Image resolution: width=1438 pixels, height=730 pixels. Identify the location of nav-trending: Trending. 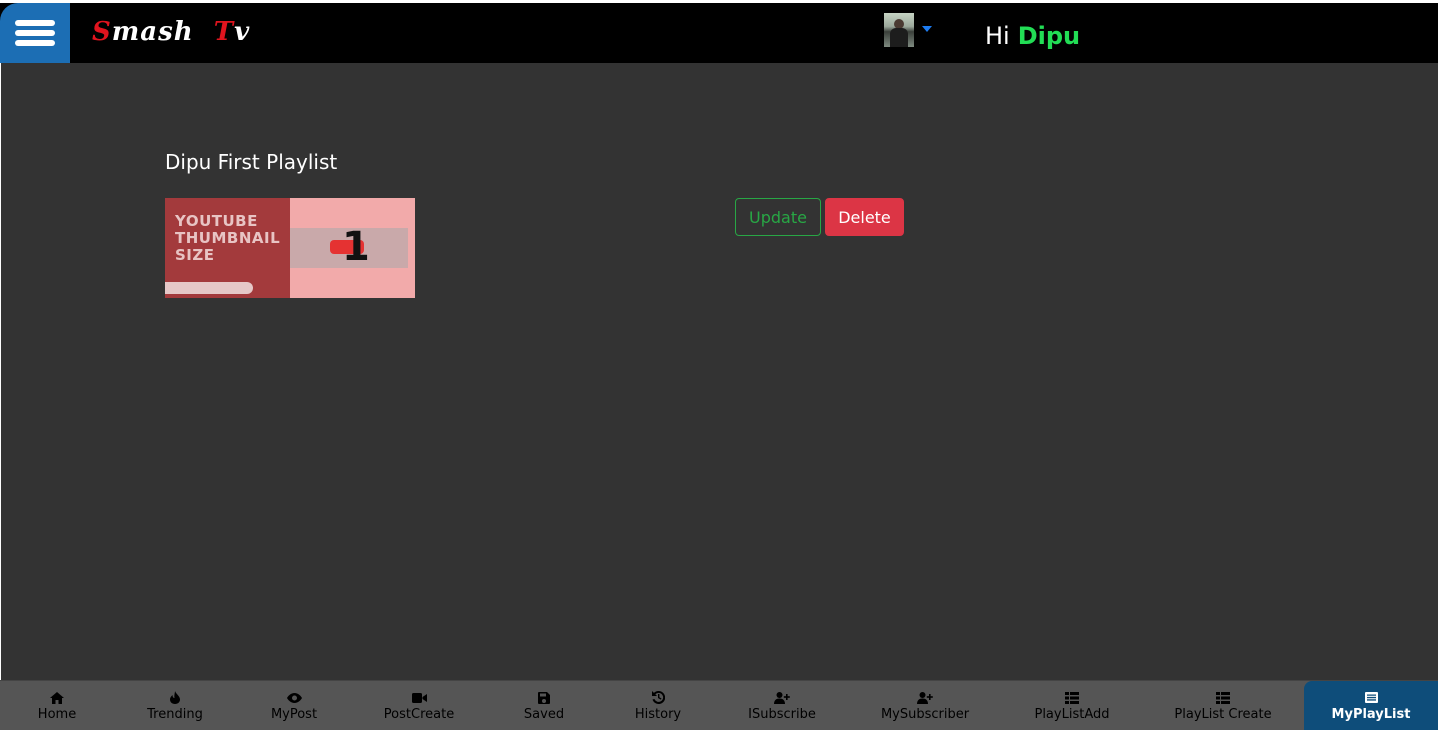
(175, 705).